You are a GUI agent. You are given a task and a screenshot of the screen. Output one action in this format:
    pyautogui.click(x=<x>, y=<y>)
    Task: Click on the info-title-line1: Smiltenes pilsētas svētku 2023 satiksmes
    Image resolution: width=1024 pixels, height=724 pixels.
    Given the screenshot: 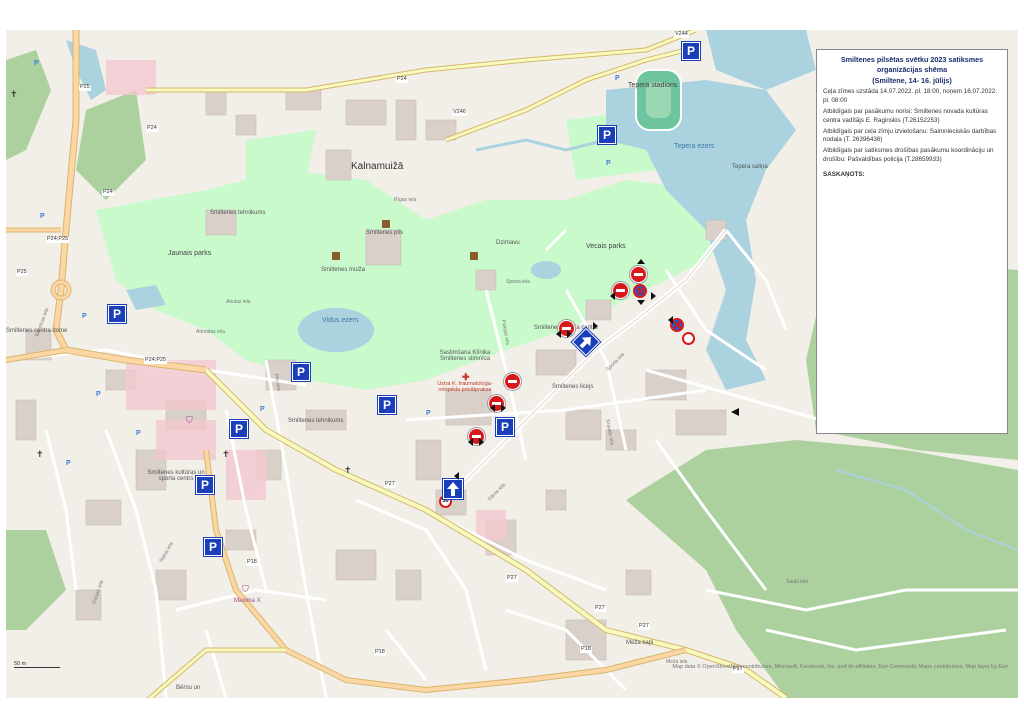 What is the action you would take?
    pyautogui.click(x=912, y=59)
    